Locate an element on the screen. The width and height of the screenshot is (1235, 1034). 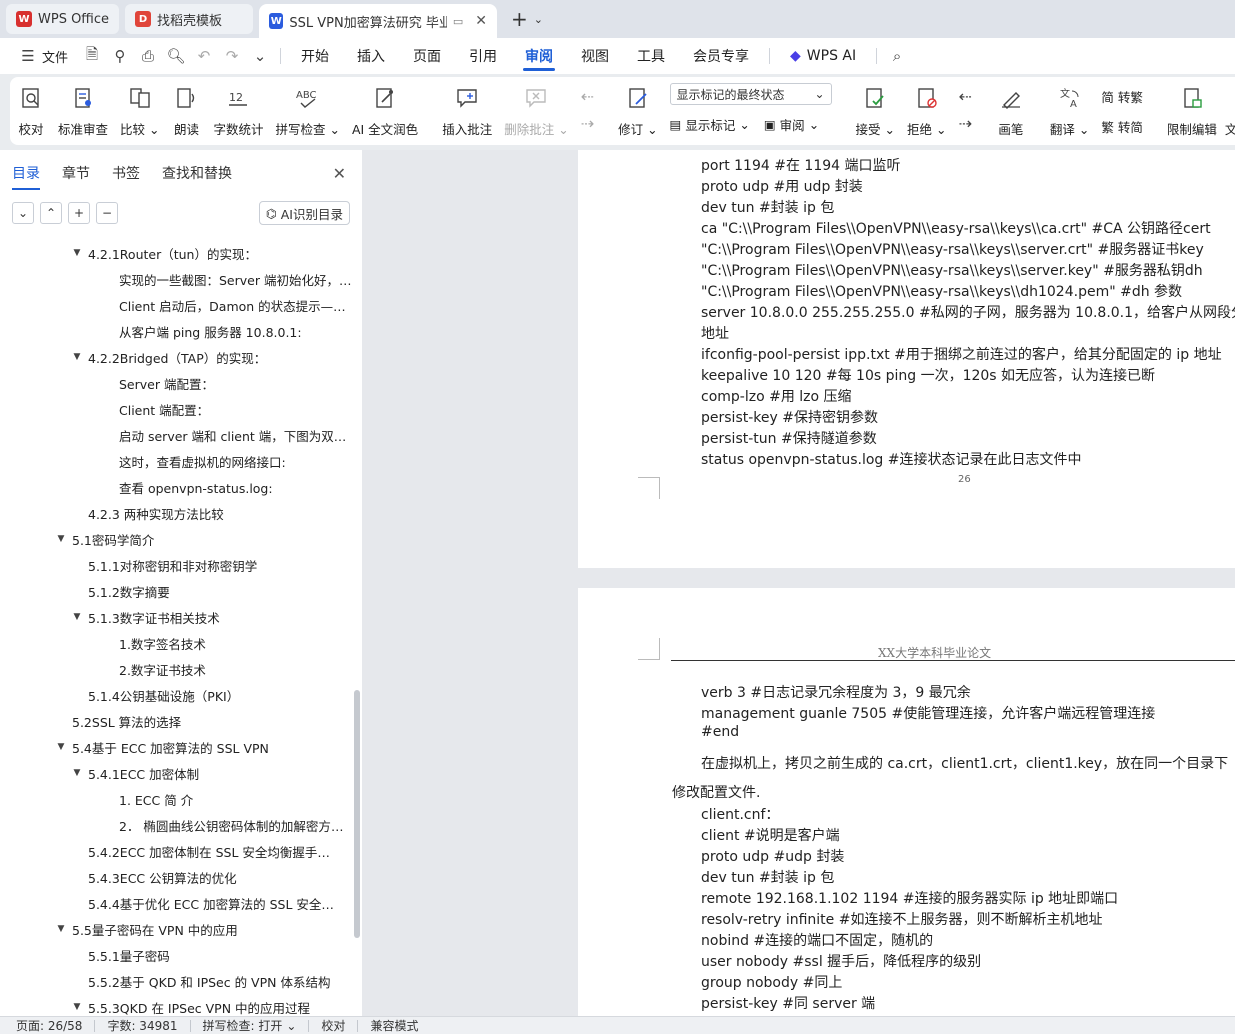
tab-document: W SSL VPN加密算法研究 毕业论 ▭ ✕ is located at coordinates (378, 21).